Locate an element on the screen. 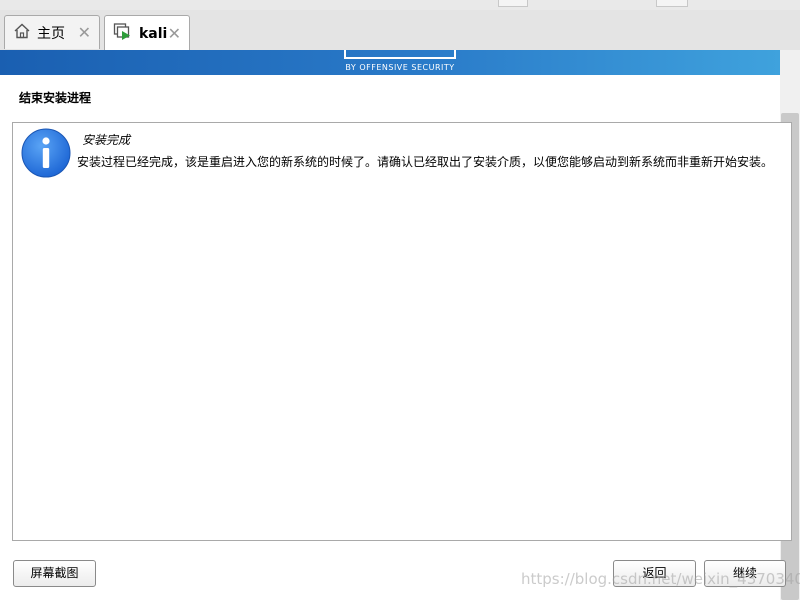 The image size is (800, 600). message-title: 安装完成 is located at coordinates (106, 140).